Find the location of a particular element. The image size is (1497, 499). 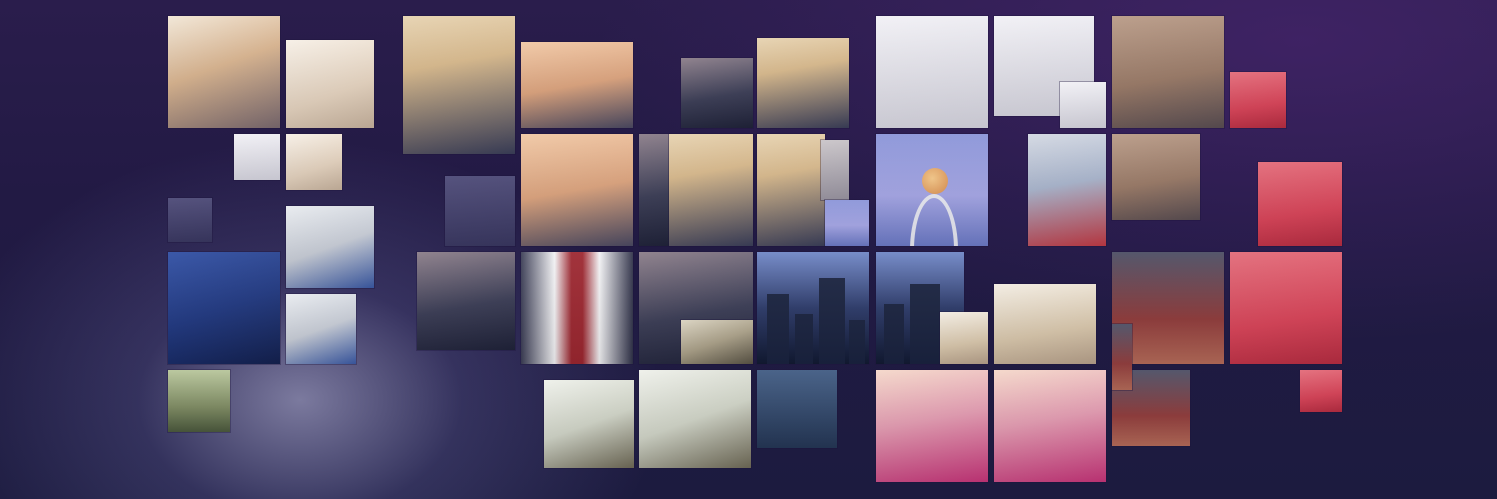

football-tackle-tile is located at coordinates (321, 329).